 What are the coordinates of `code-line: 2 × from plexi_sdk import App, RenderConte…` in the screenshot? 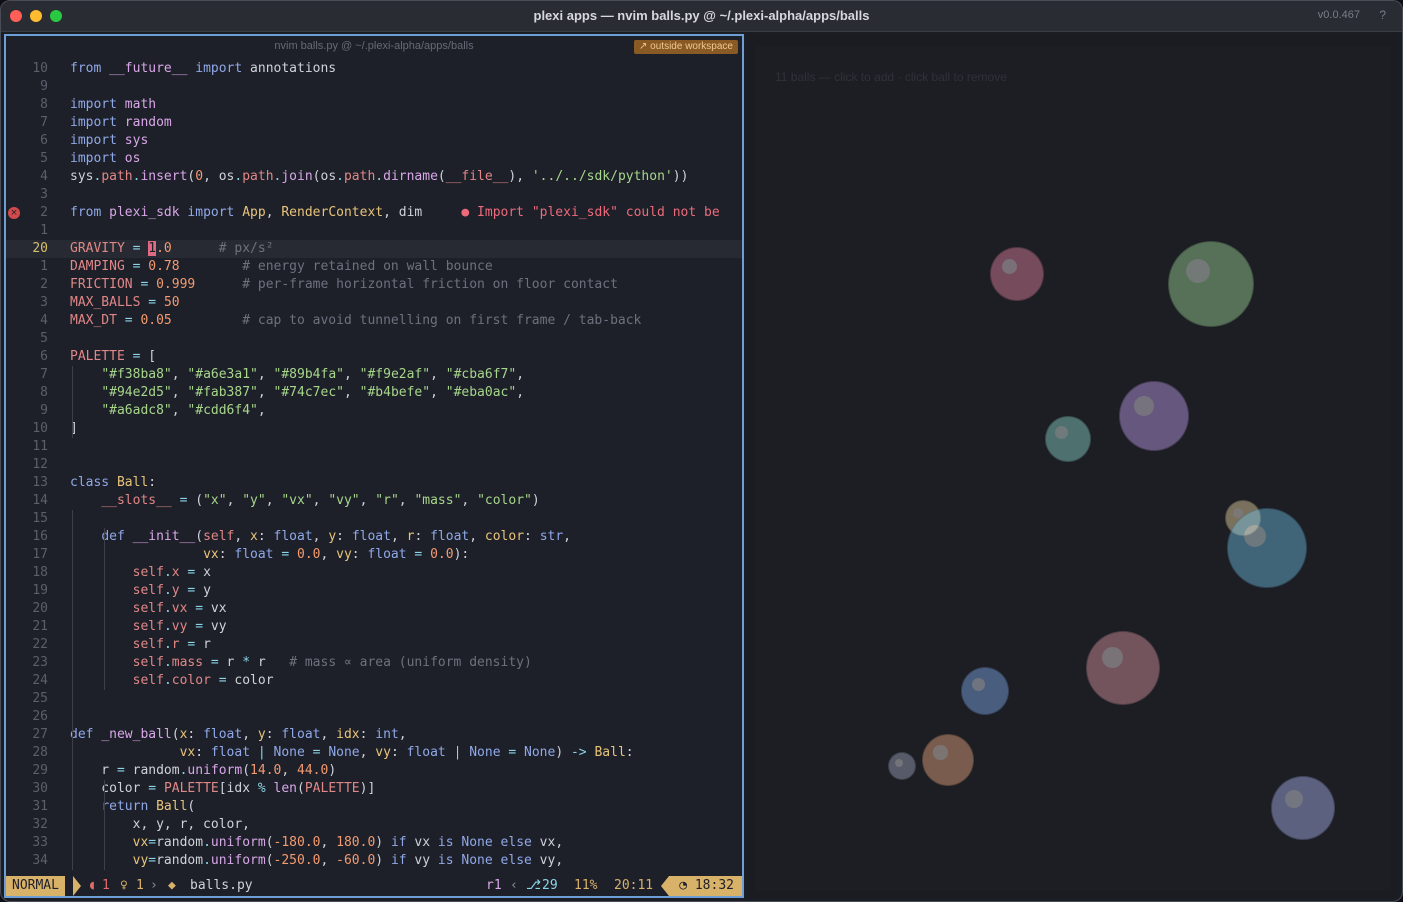 It's located at (374, 213).